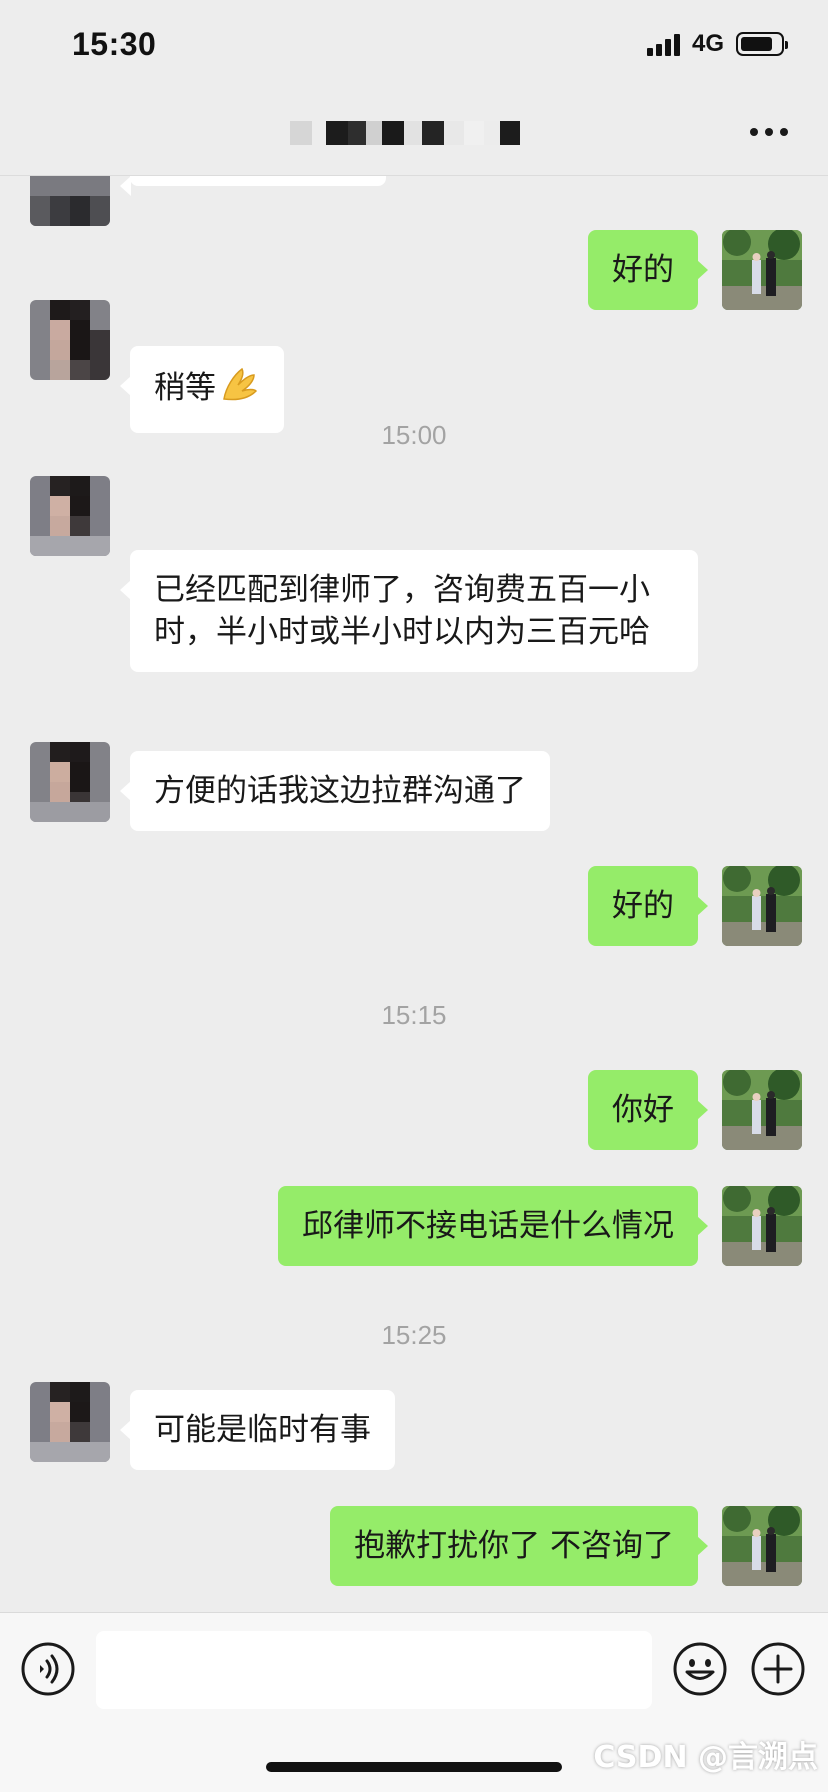 The width and height of the screenshot is (828, 1792). I want to click on status-bar: 15:30 4G, so click(414, 46).